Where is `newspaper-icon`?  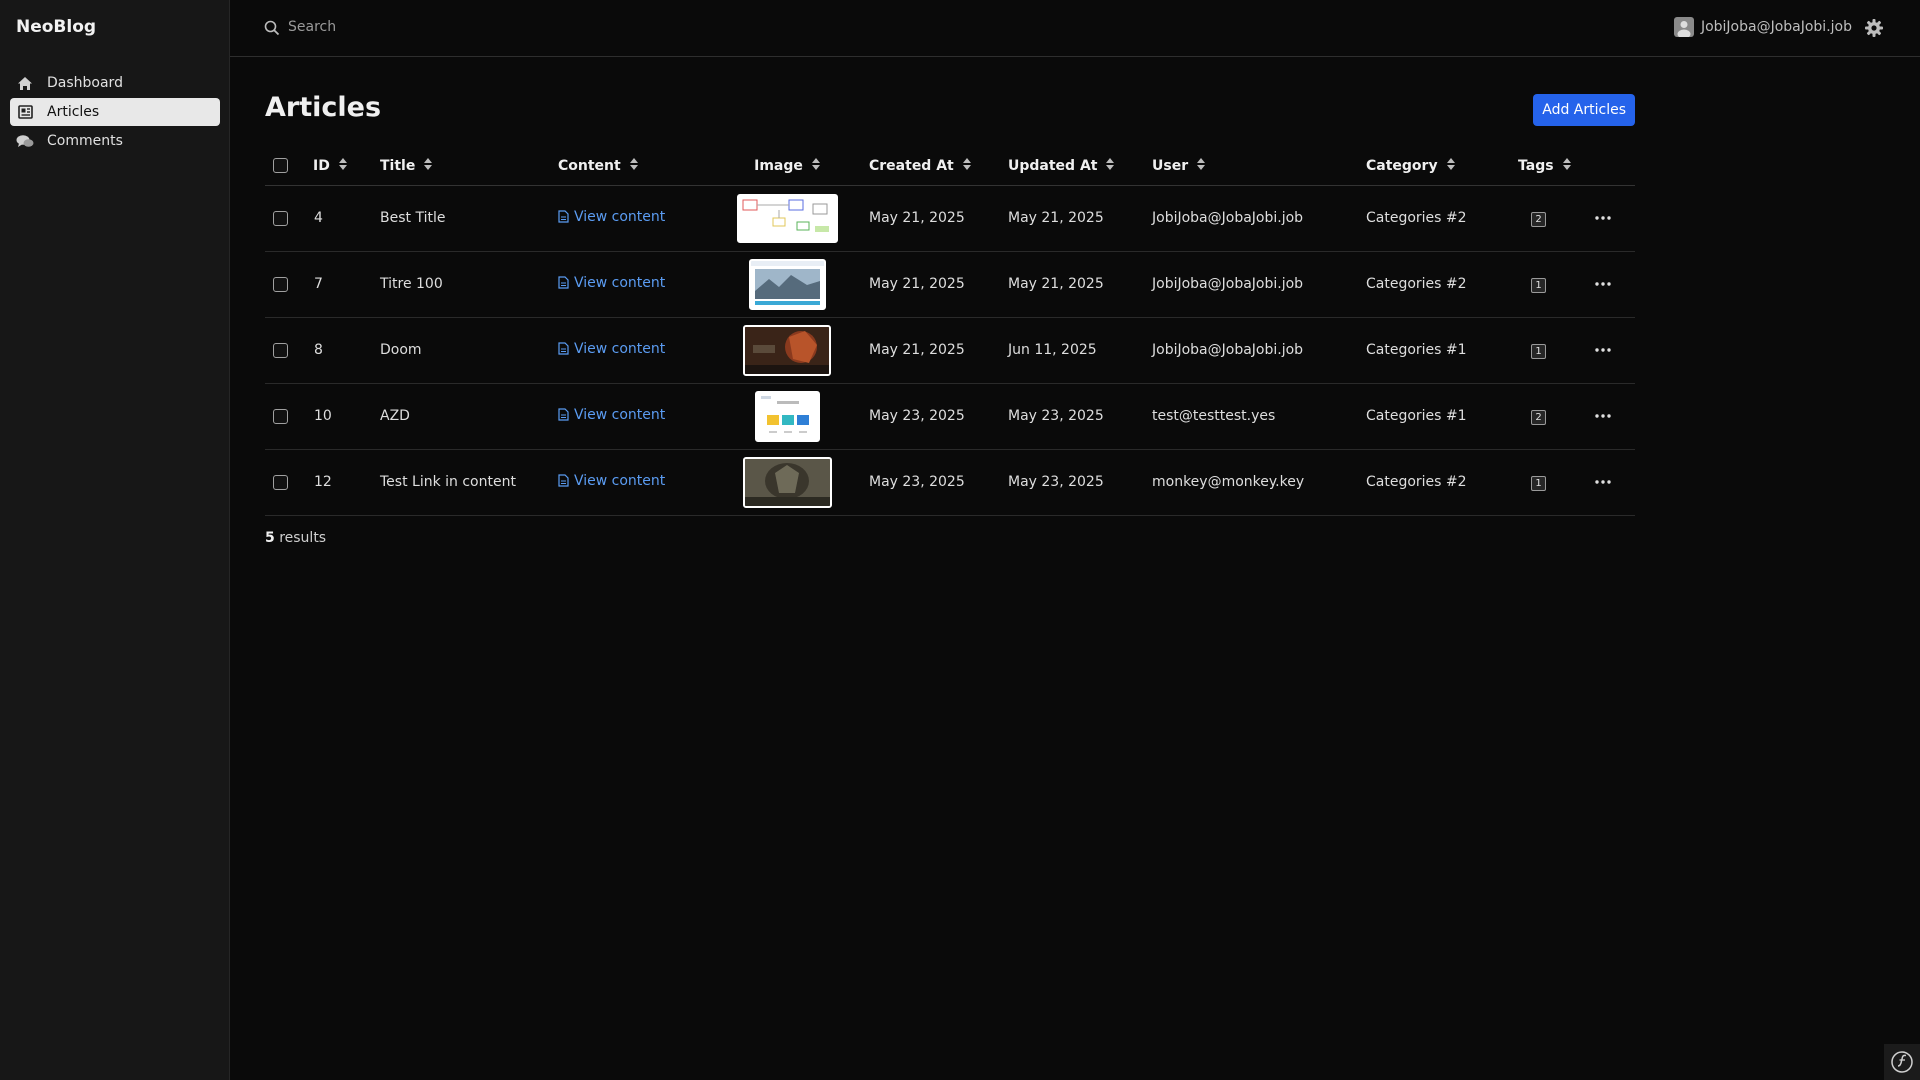 newspaper-icon is located at coordinates (25, 112).